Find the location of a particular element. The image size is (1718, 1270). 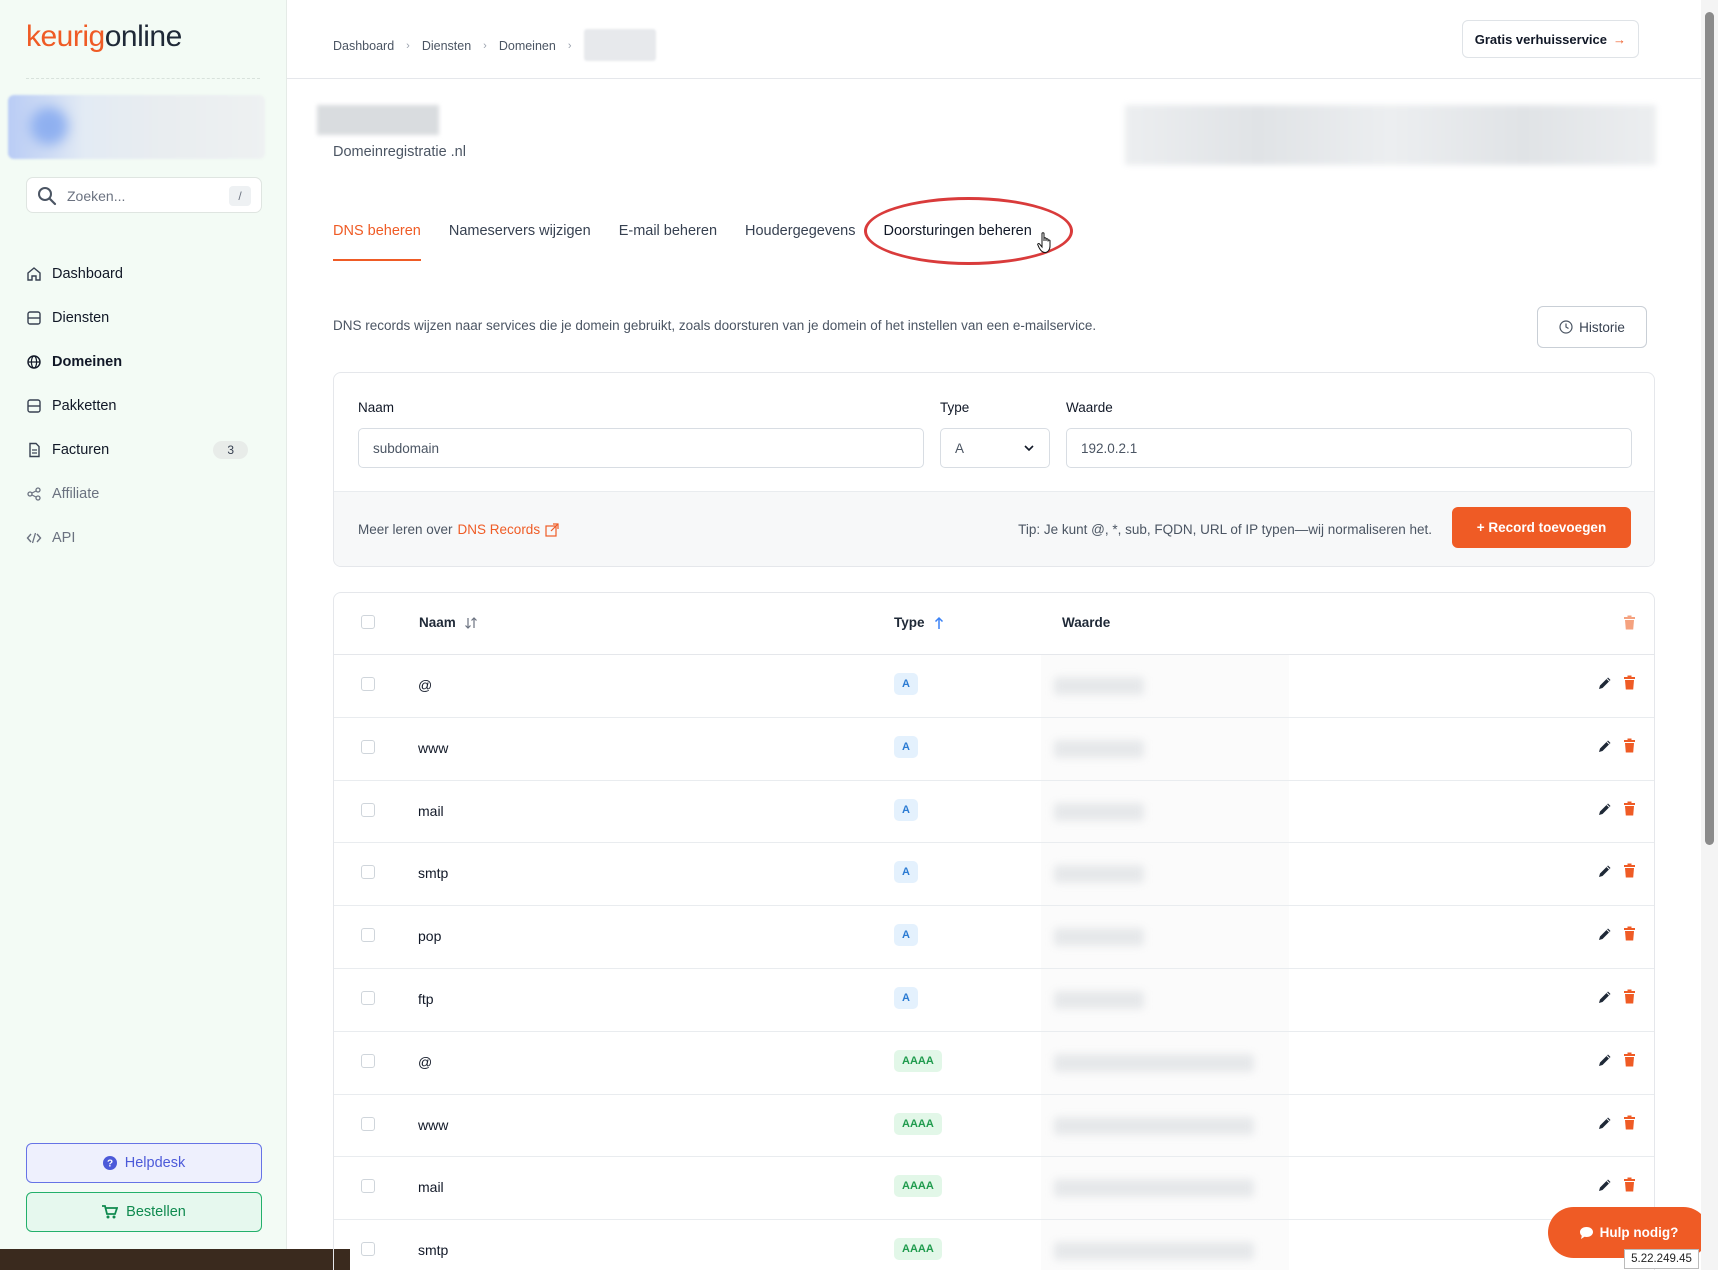

add-record-button: + Record toevoegen is located at coordinates (1541, 527).